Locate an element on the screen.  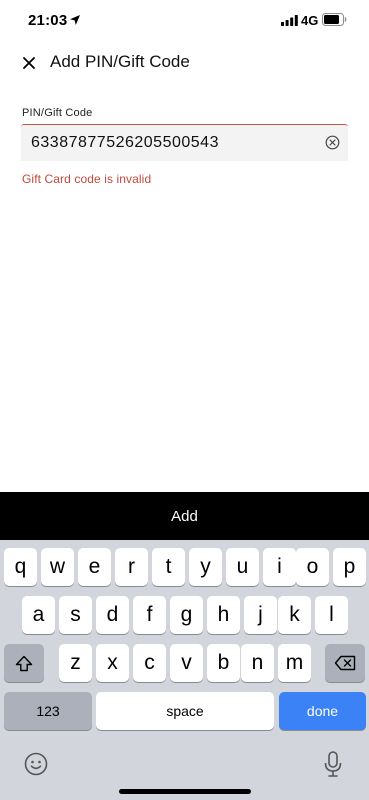
key-x: x is located at coordinates (112, 663).